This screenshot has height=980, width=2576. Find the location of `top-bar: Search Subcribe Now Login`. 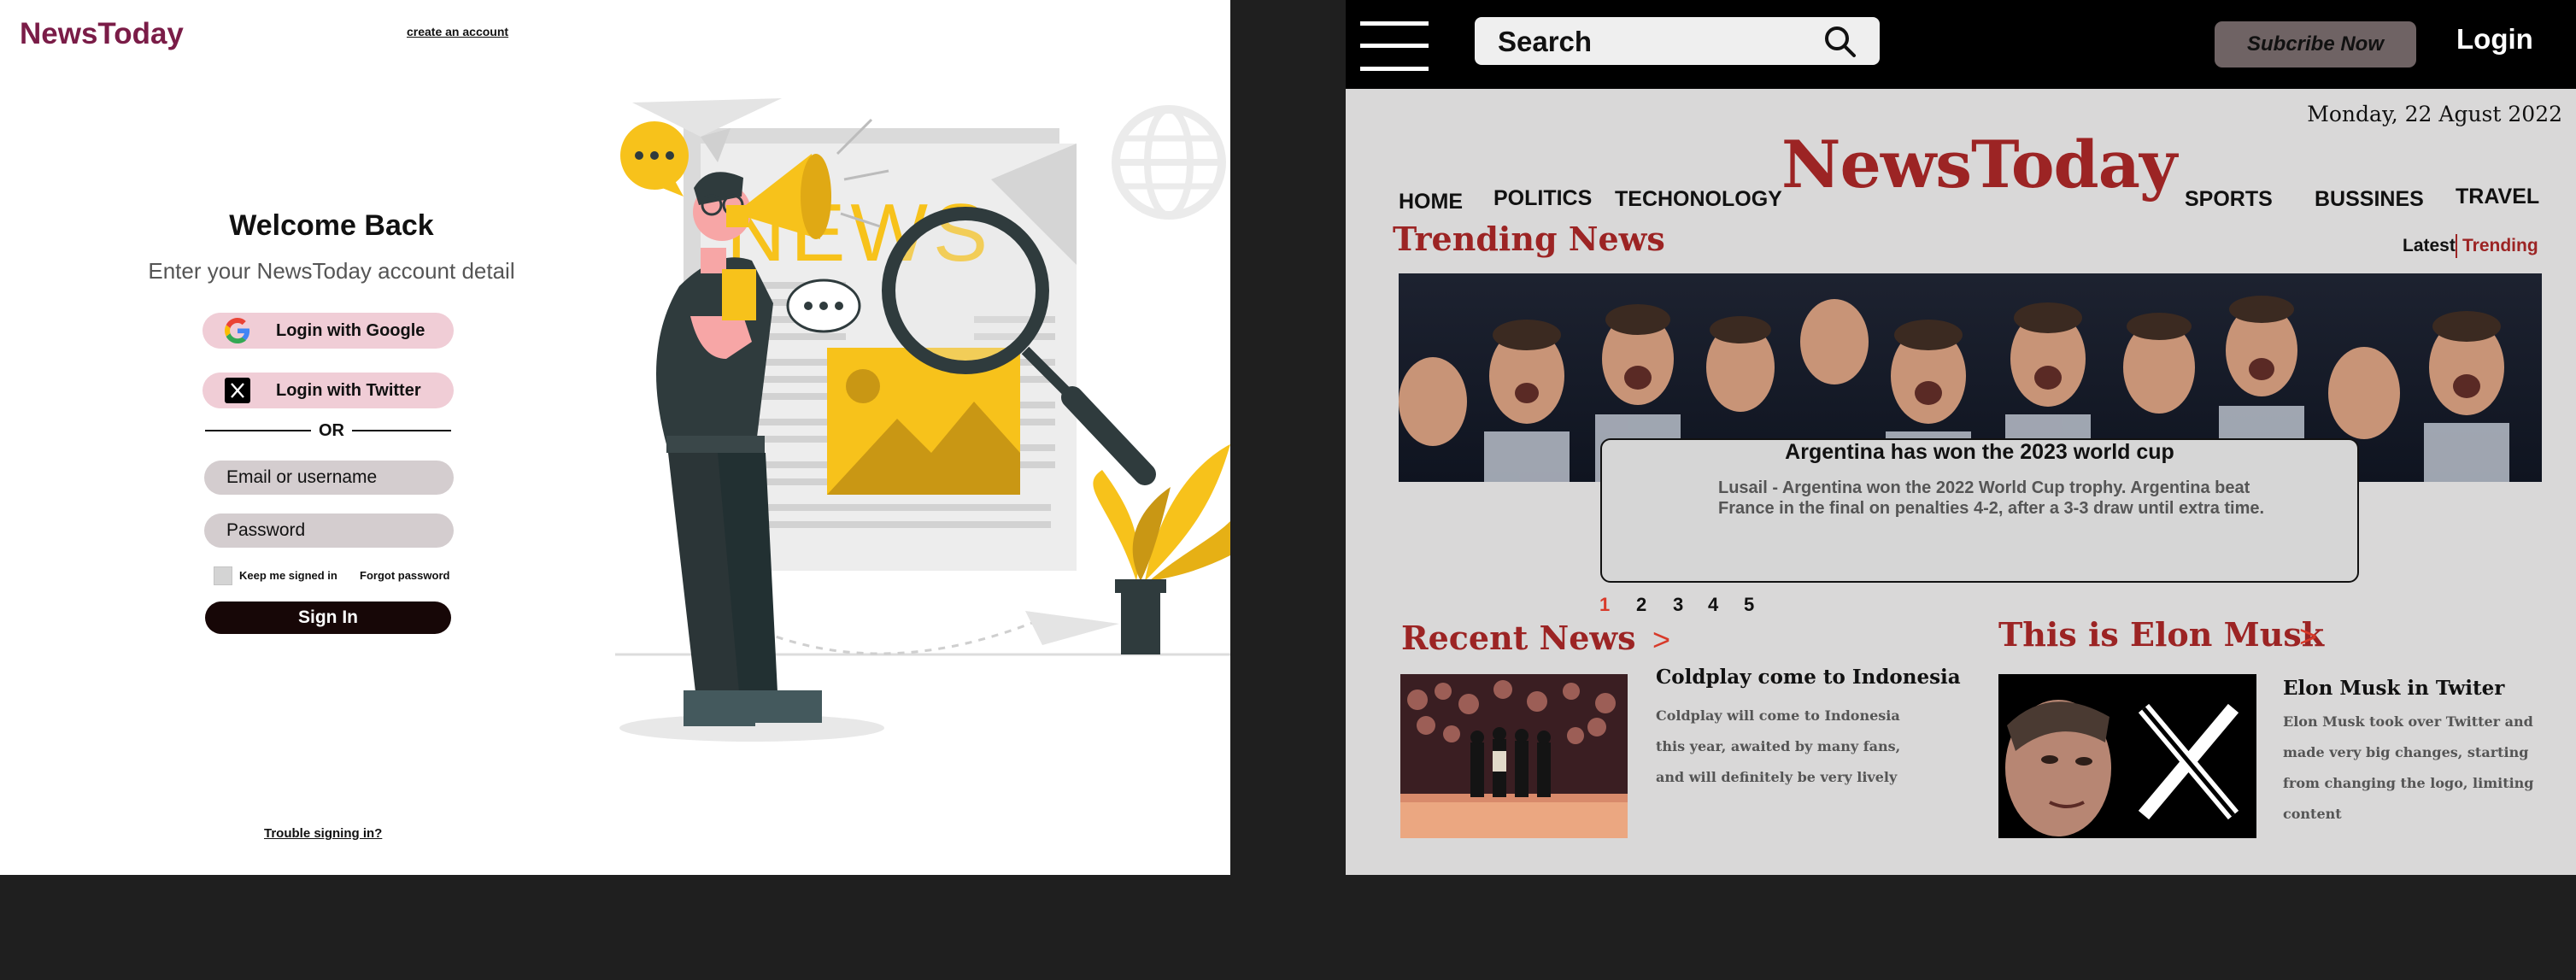

top-bar: Search Subcribe Now Login is located at coordinates (1961, 44).